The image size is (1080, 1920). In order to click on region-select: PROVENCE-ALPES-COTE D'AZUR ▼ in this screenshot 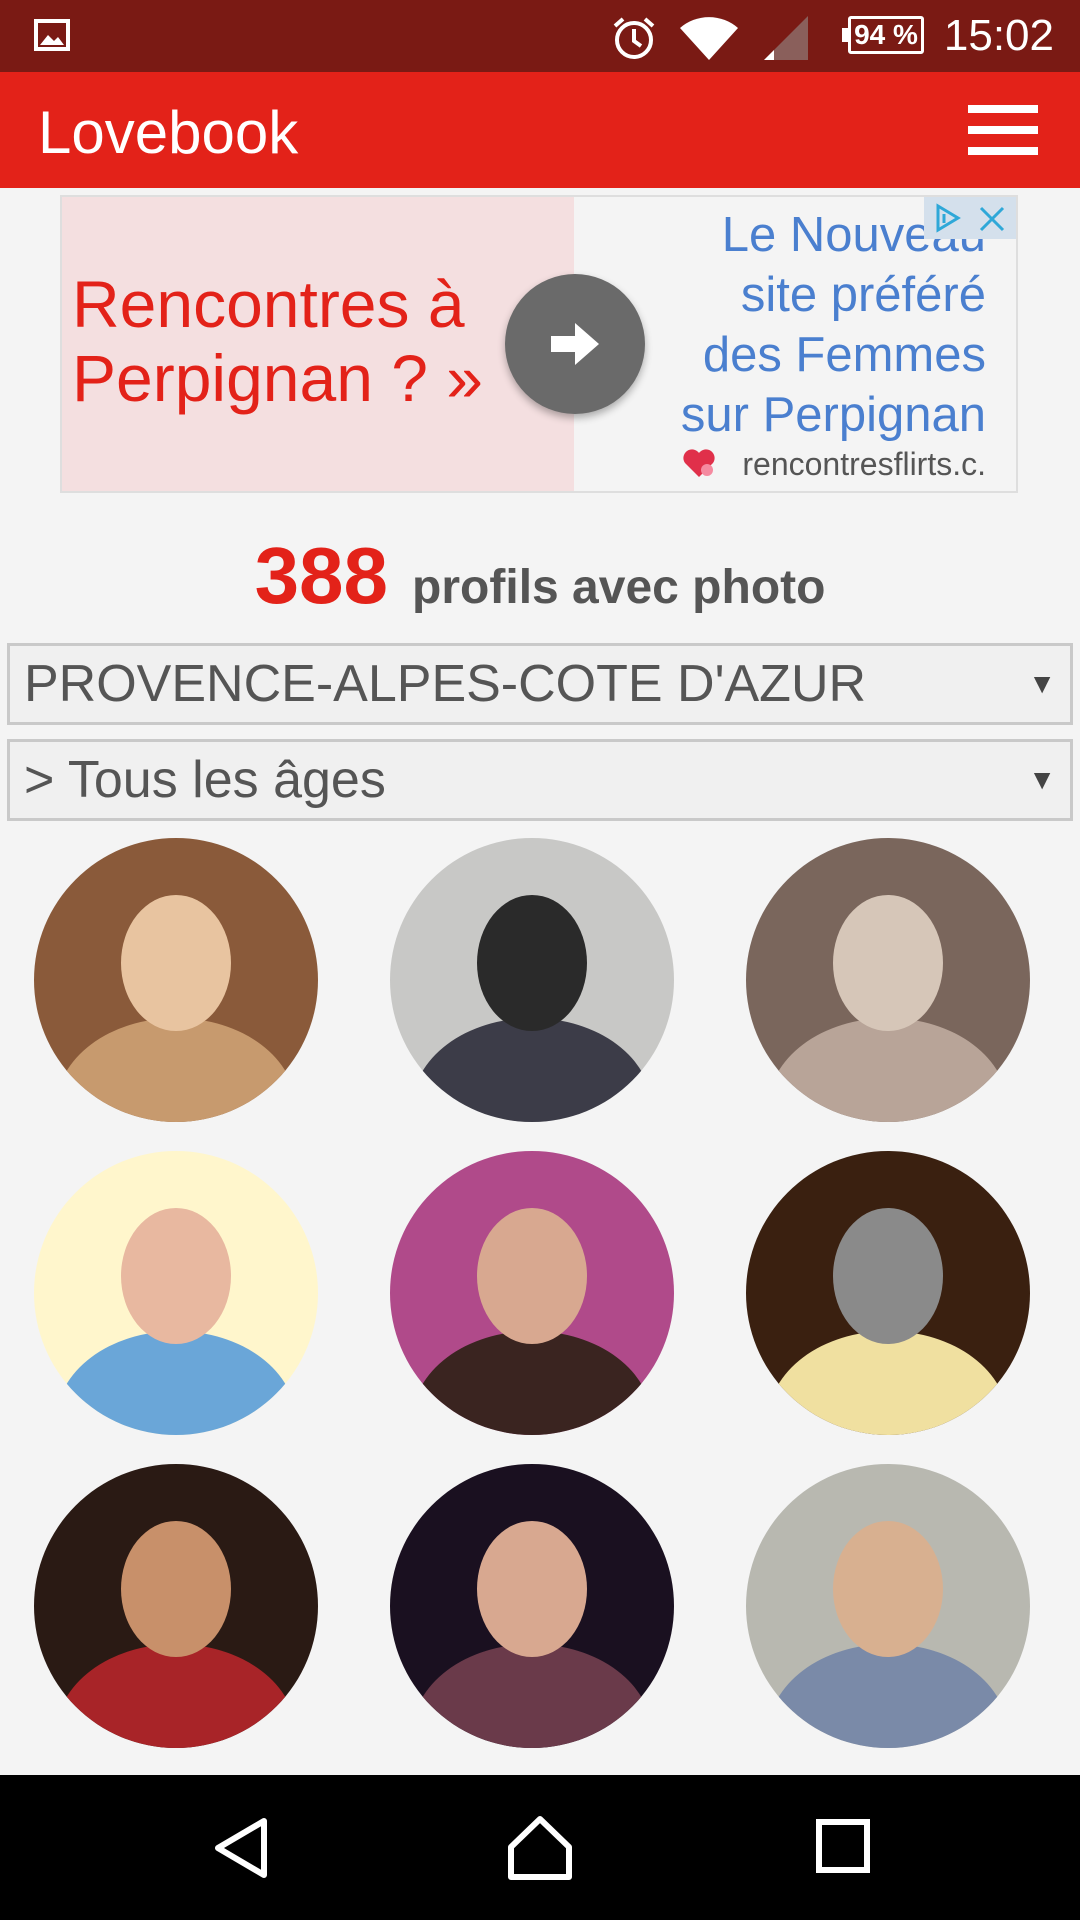, I will do `click(540, 684)`.